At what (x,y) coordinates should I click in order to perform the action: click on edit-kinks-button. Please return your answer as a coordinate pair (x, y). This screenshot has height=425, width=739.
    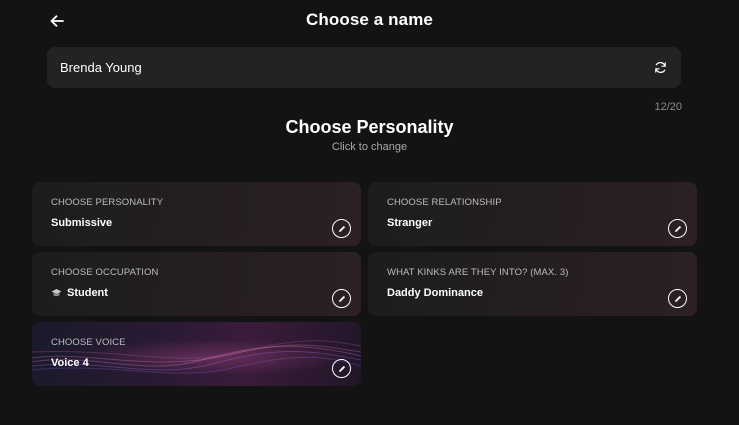
    Looking at the image, I should click on (677, 298).